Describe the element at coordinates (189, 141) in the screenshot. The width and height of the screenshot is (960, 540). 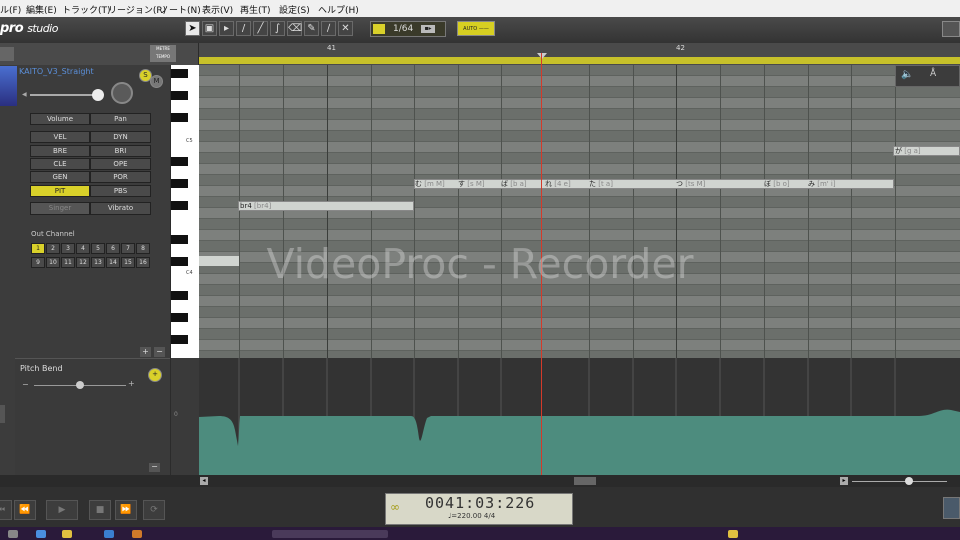
I see `c5-key-label: C5` at that location.